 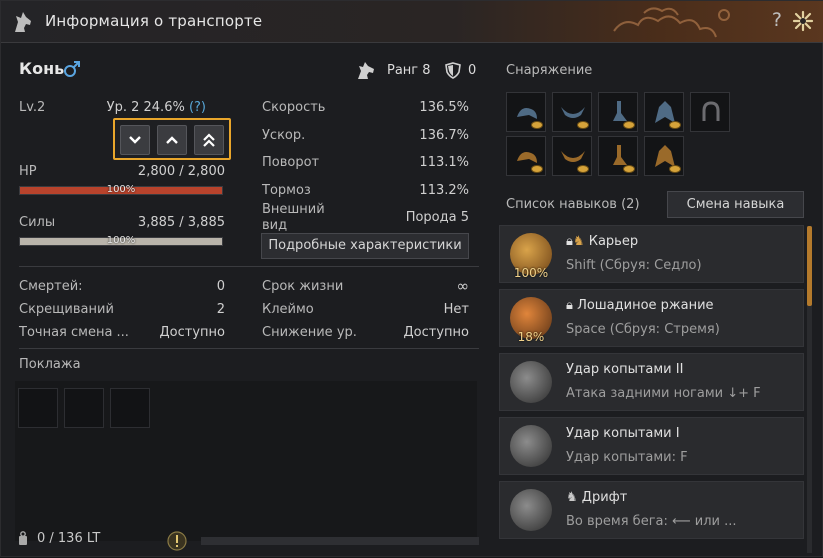 I want to click on scrollbar-thumb, so click(x=809, y=266).